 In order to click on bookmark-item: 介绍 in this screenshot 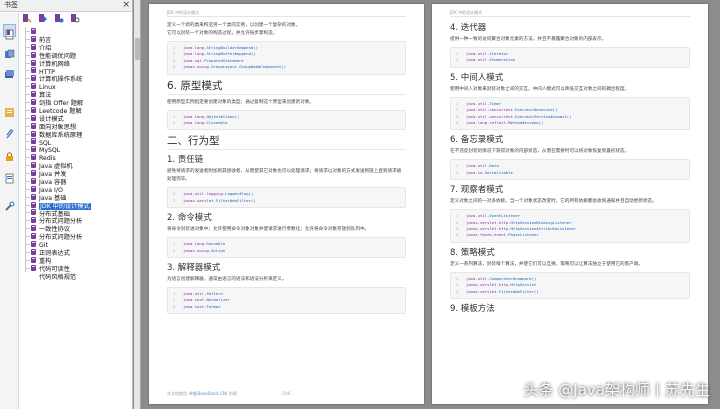, I will do `click(77, 43)`.